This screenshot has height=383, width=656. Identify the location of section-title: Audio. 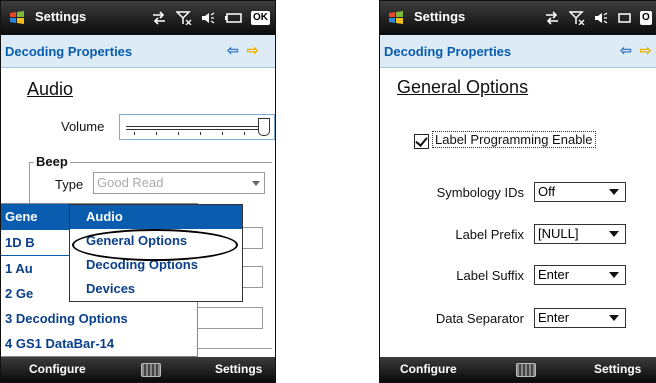
(50, 89).